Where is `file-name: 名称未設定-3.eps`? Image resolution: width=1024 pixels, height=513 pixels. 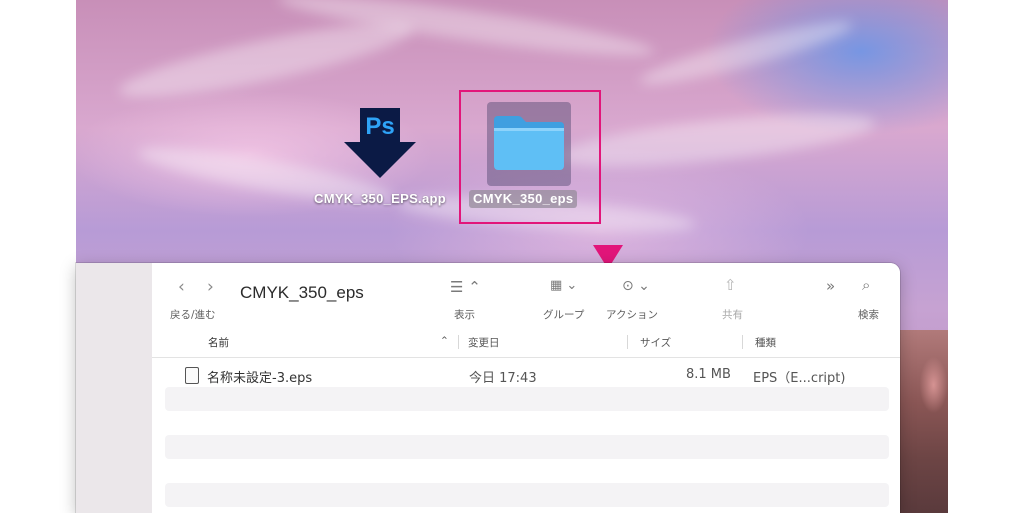 file-name: 名称未設定-3.eps is located at coordinates (260, 378).